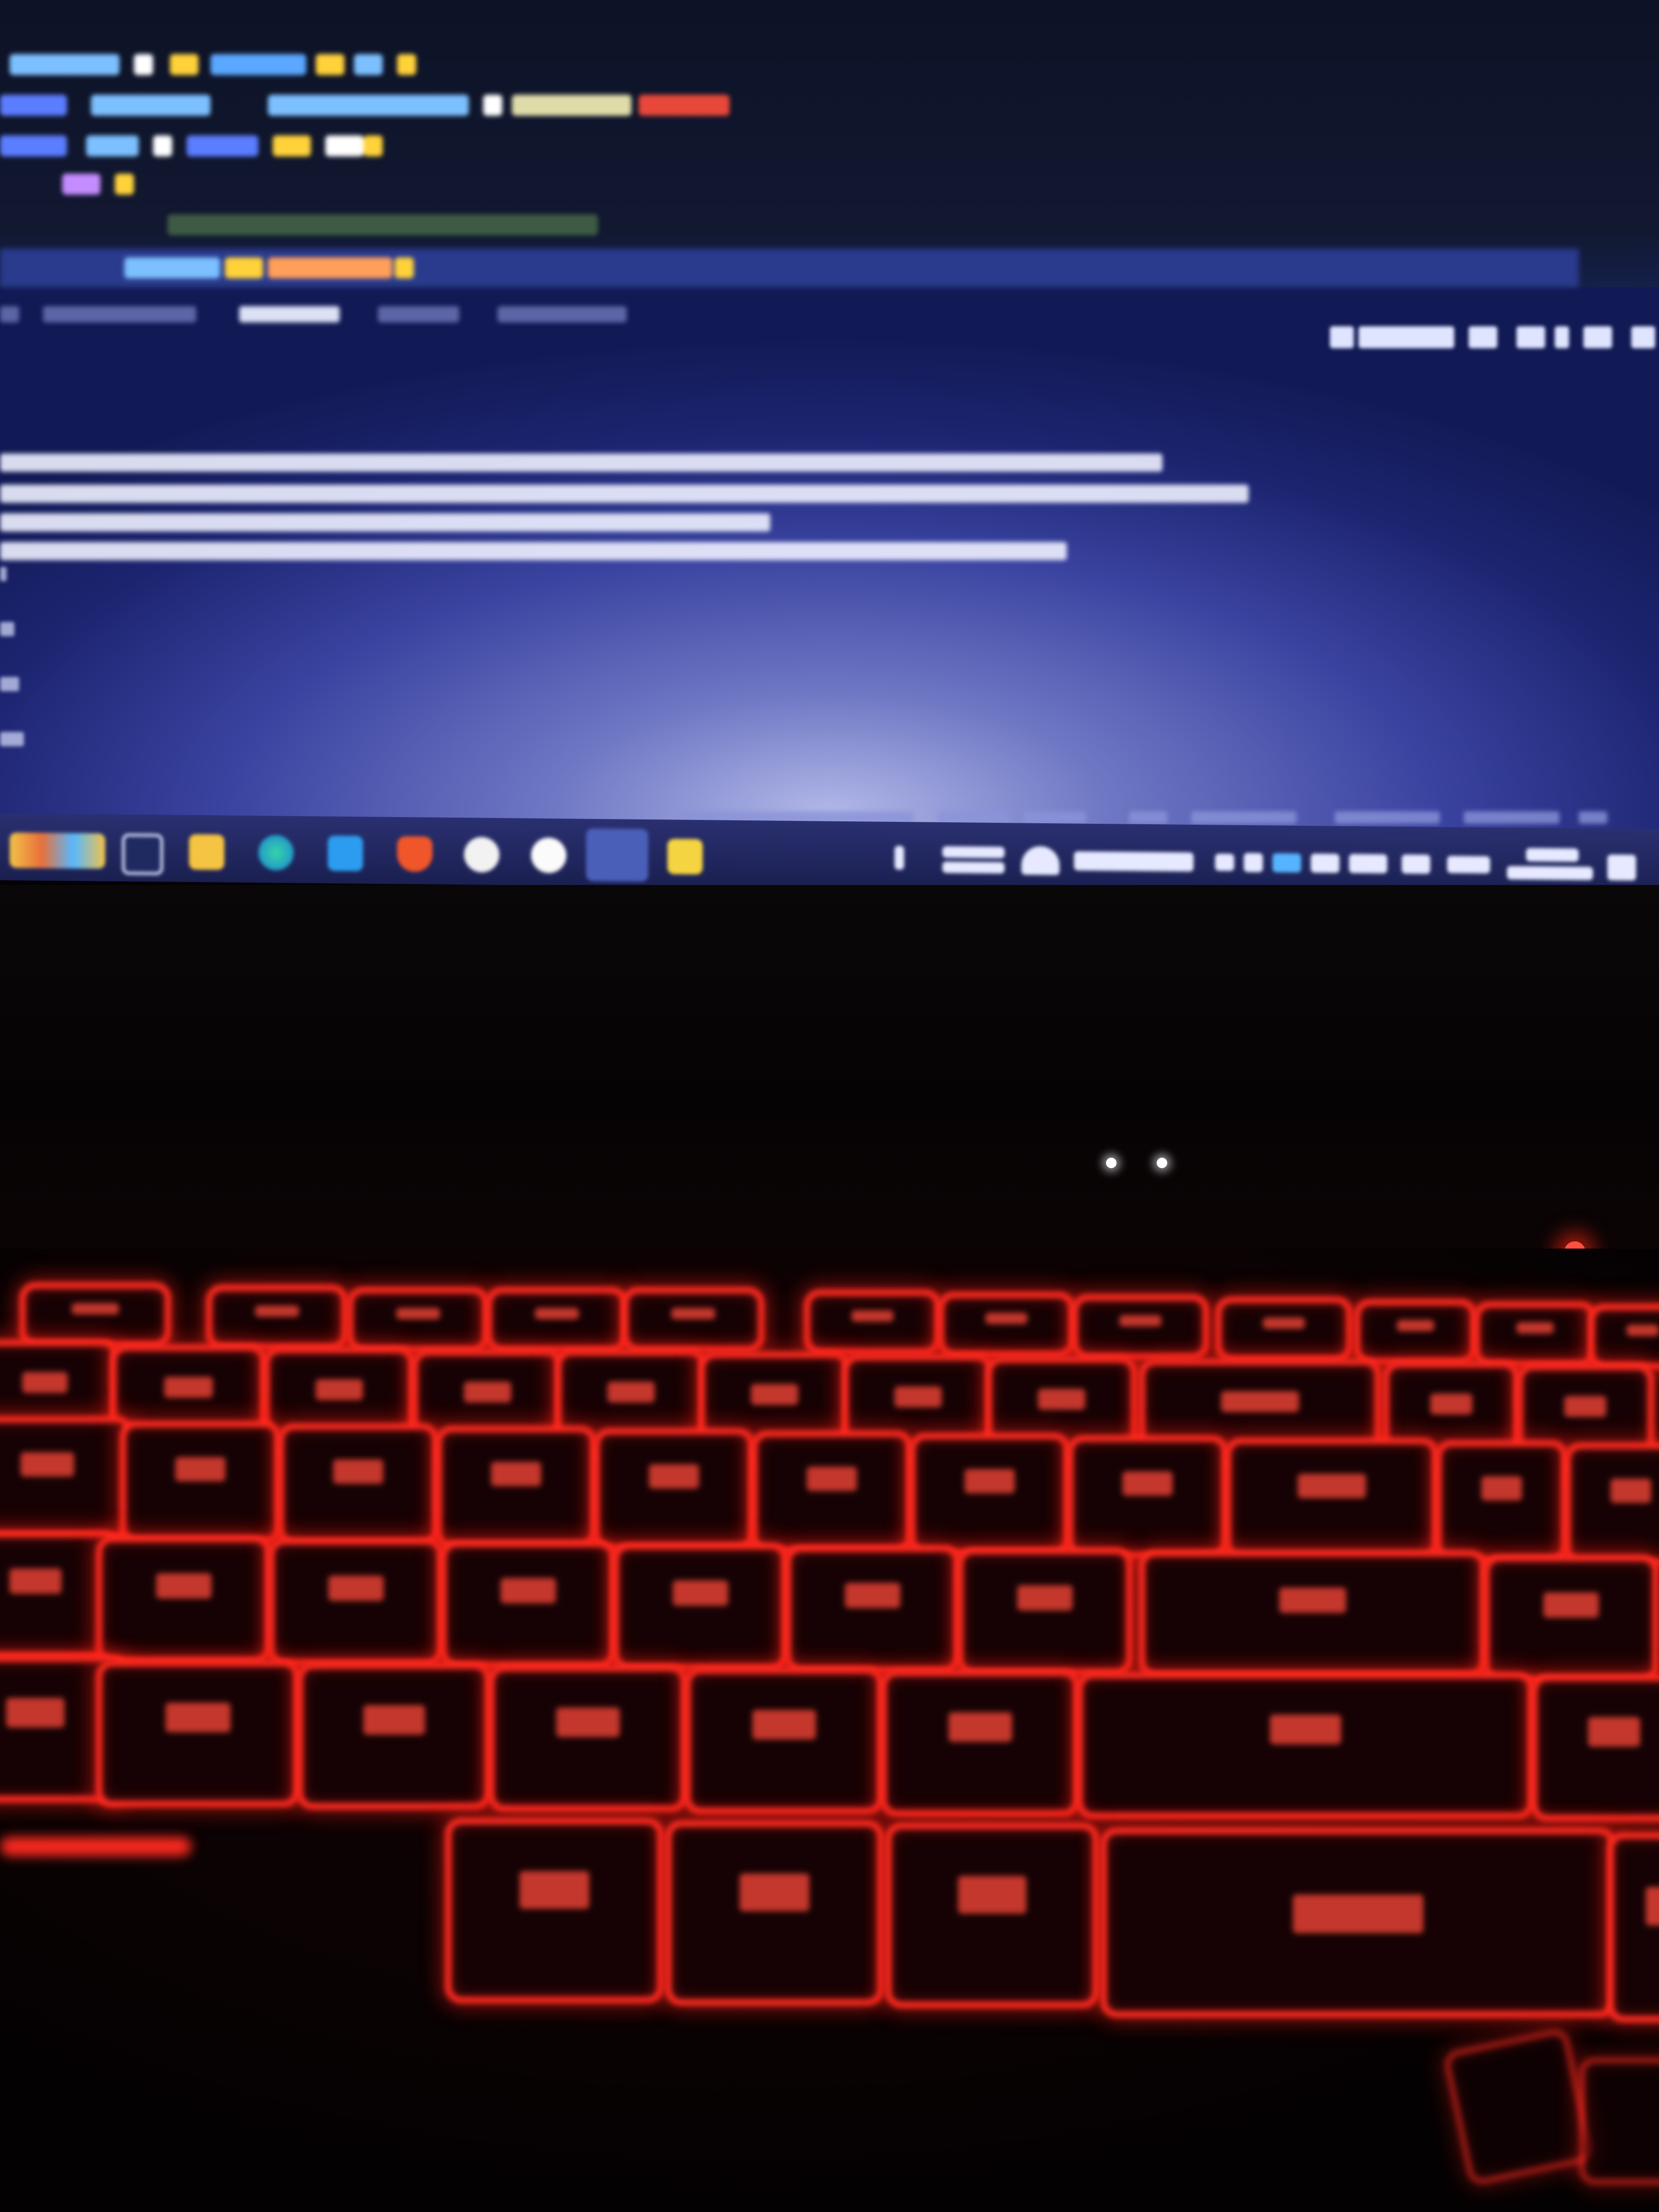  I want to click on chat-icon, so click(481, 855).